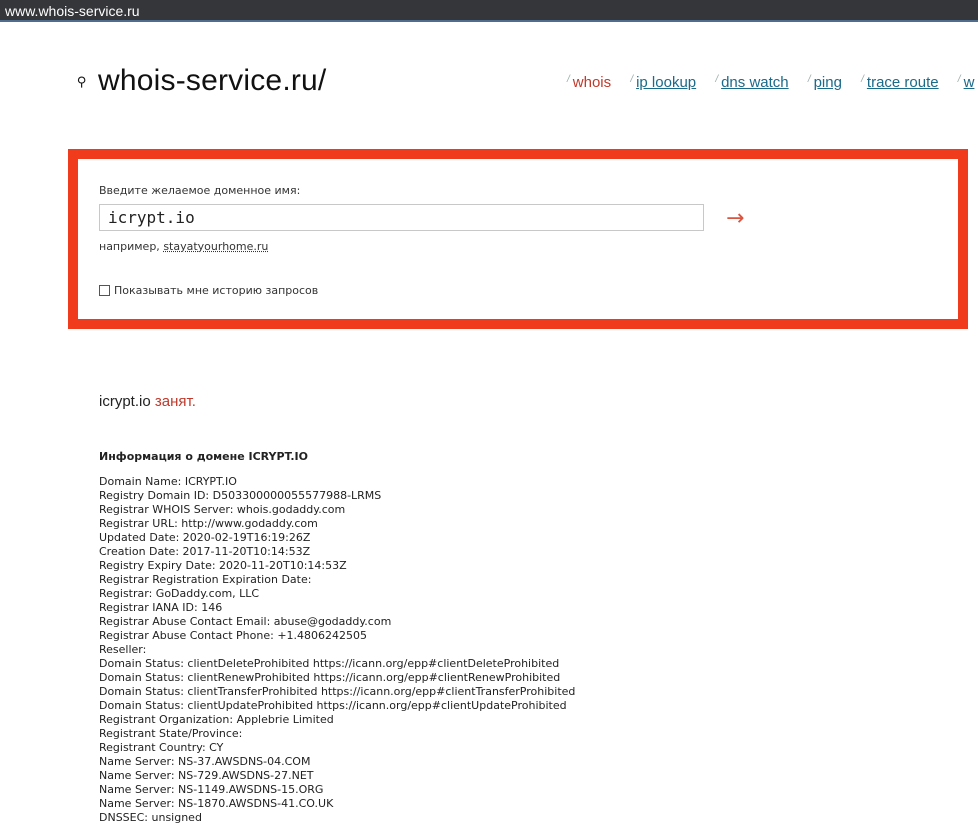 The image size is (978, 830). I want to click on result-status: icrypt.io занят., so click(147, 401).